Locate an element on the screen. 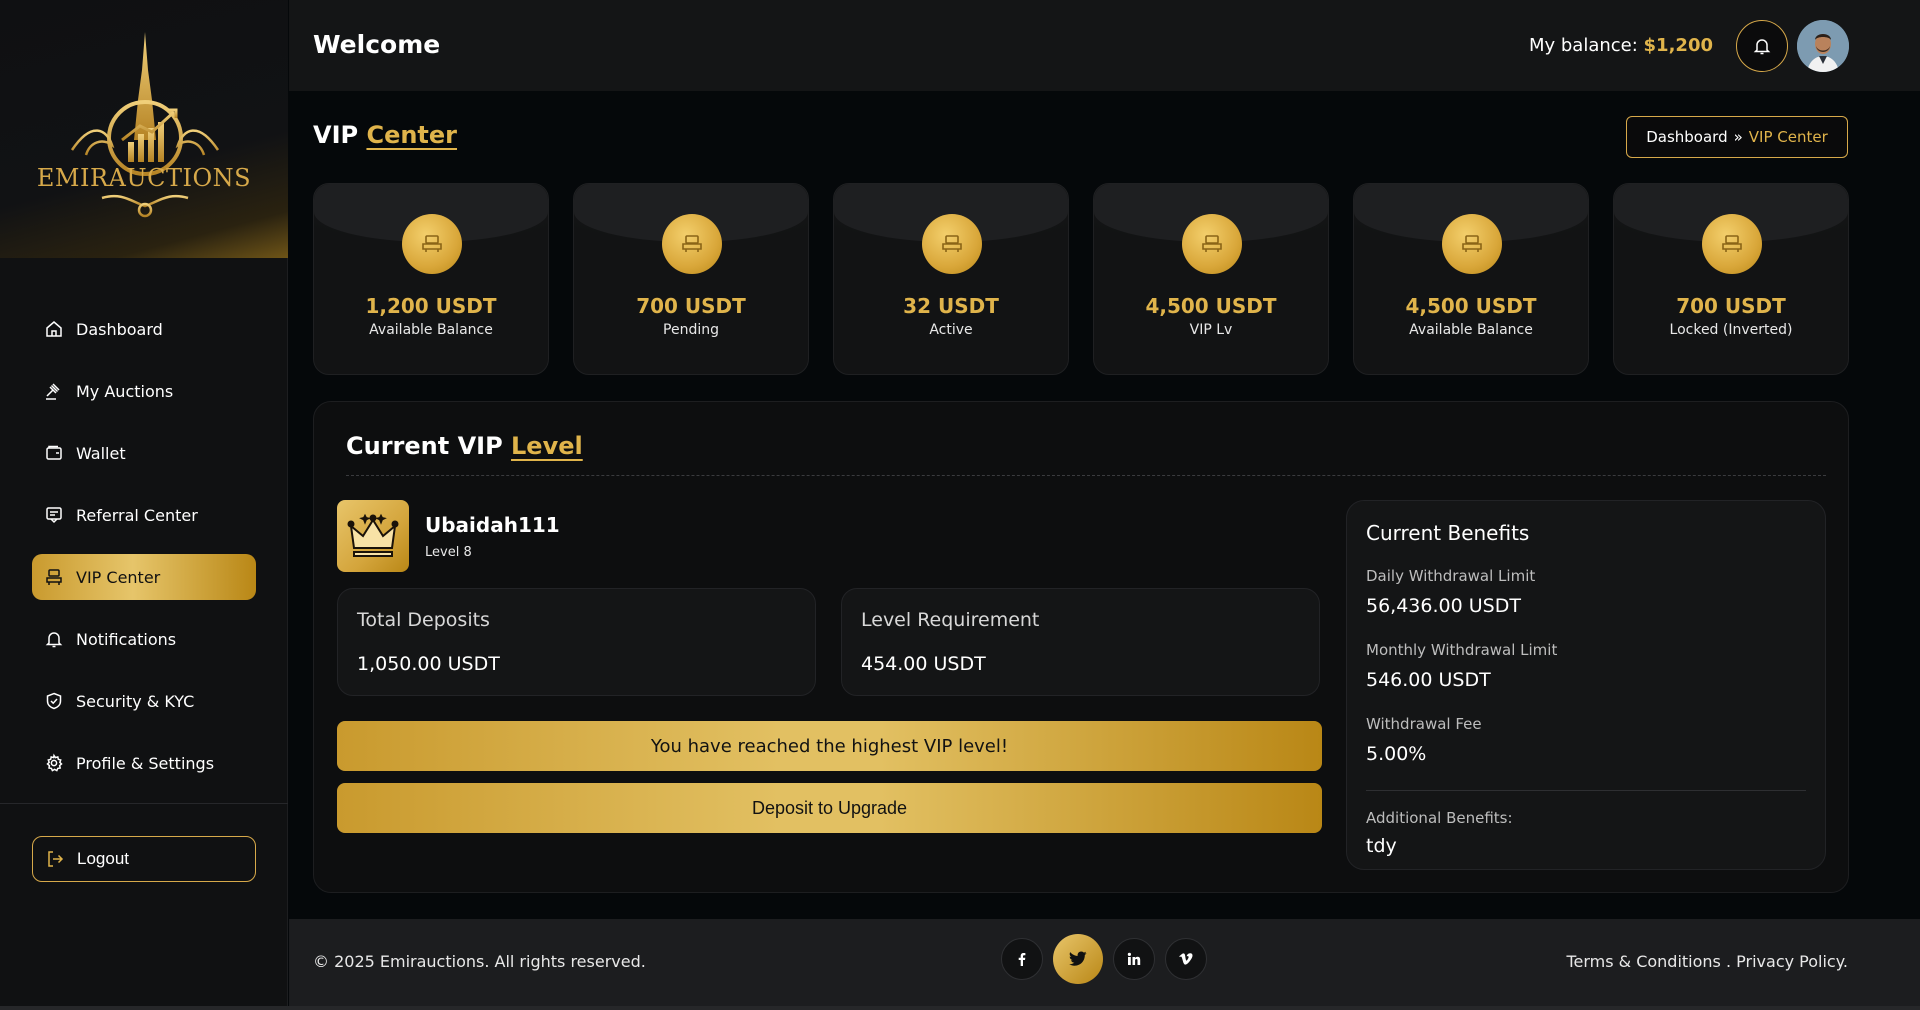  sidebar-item-wallet: Wallet is located at coordinates (144, 453).